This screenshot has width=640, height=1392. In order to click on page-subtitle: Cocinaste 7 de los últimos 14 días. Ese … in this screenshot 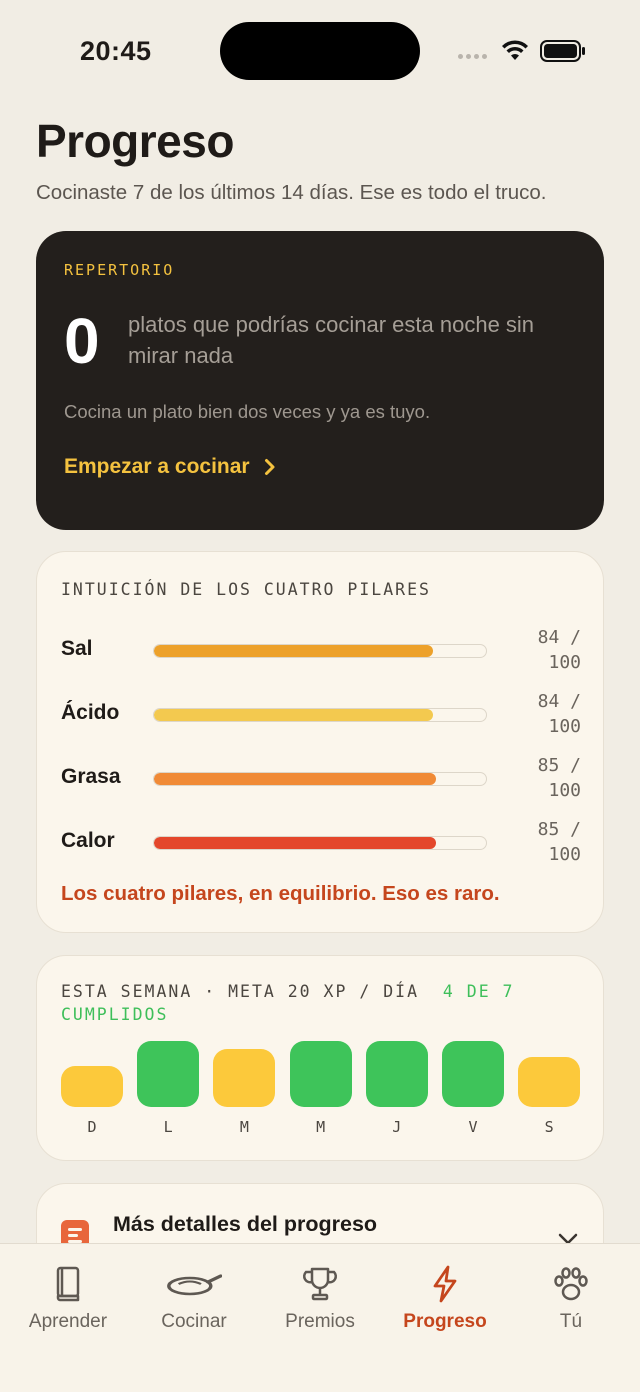, I will do `click(291, 192)`.